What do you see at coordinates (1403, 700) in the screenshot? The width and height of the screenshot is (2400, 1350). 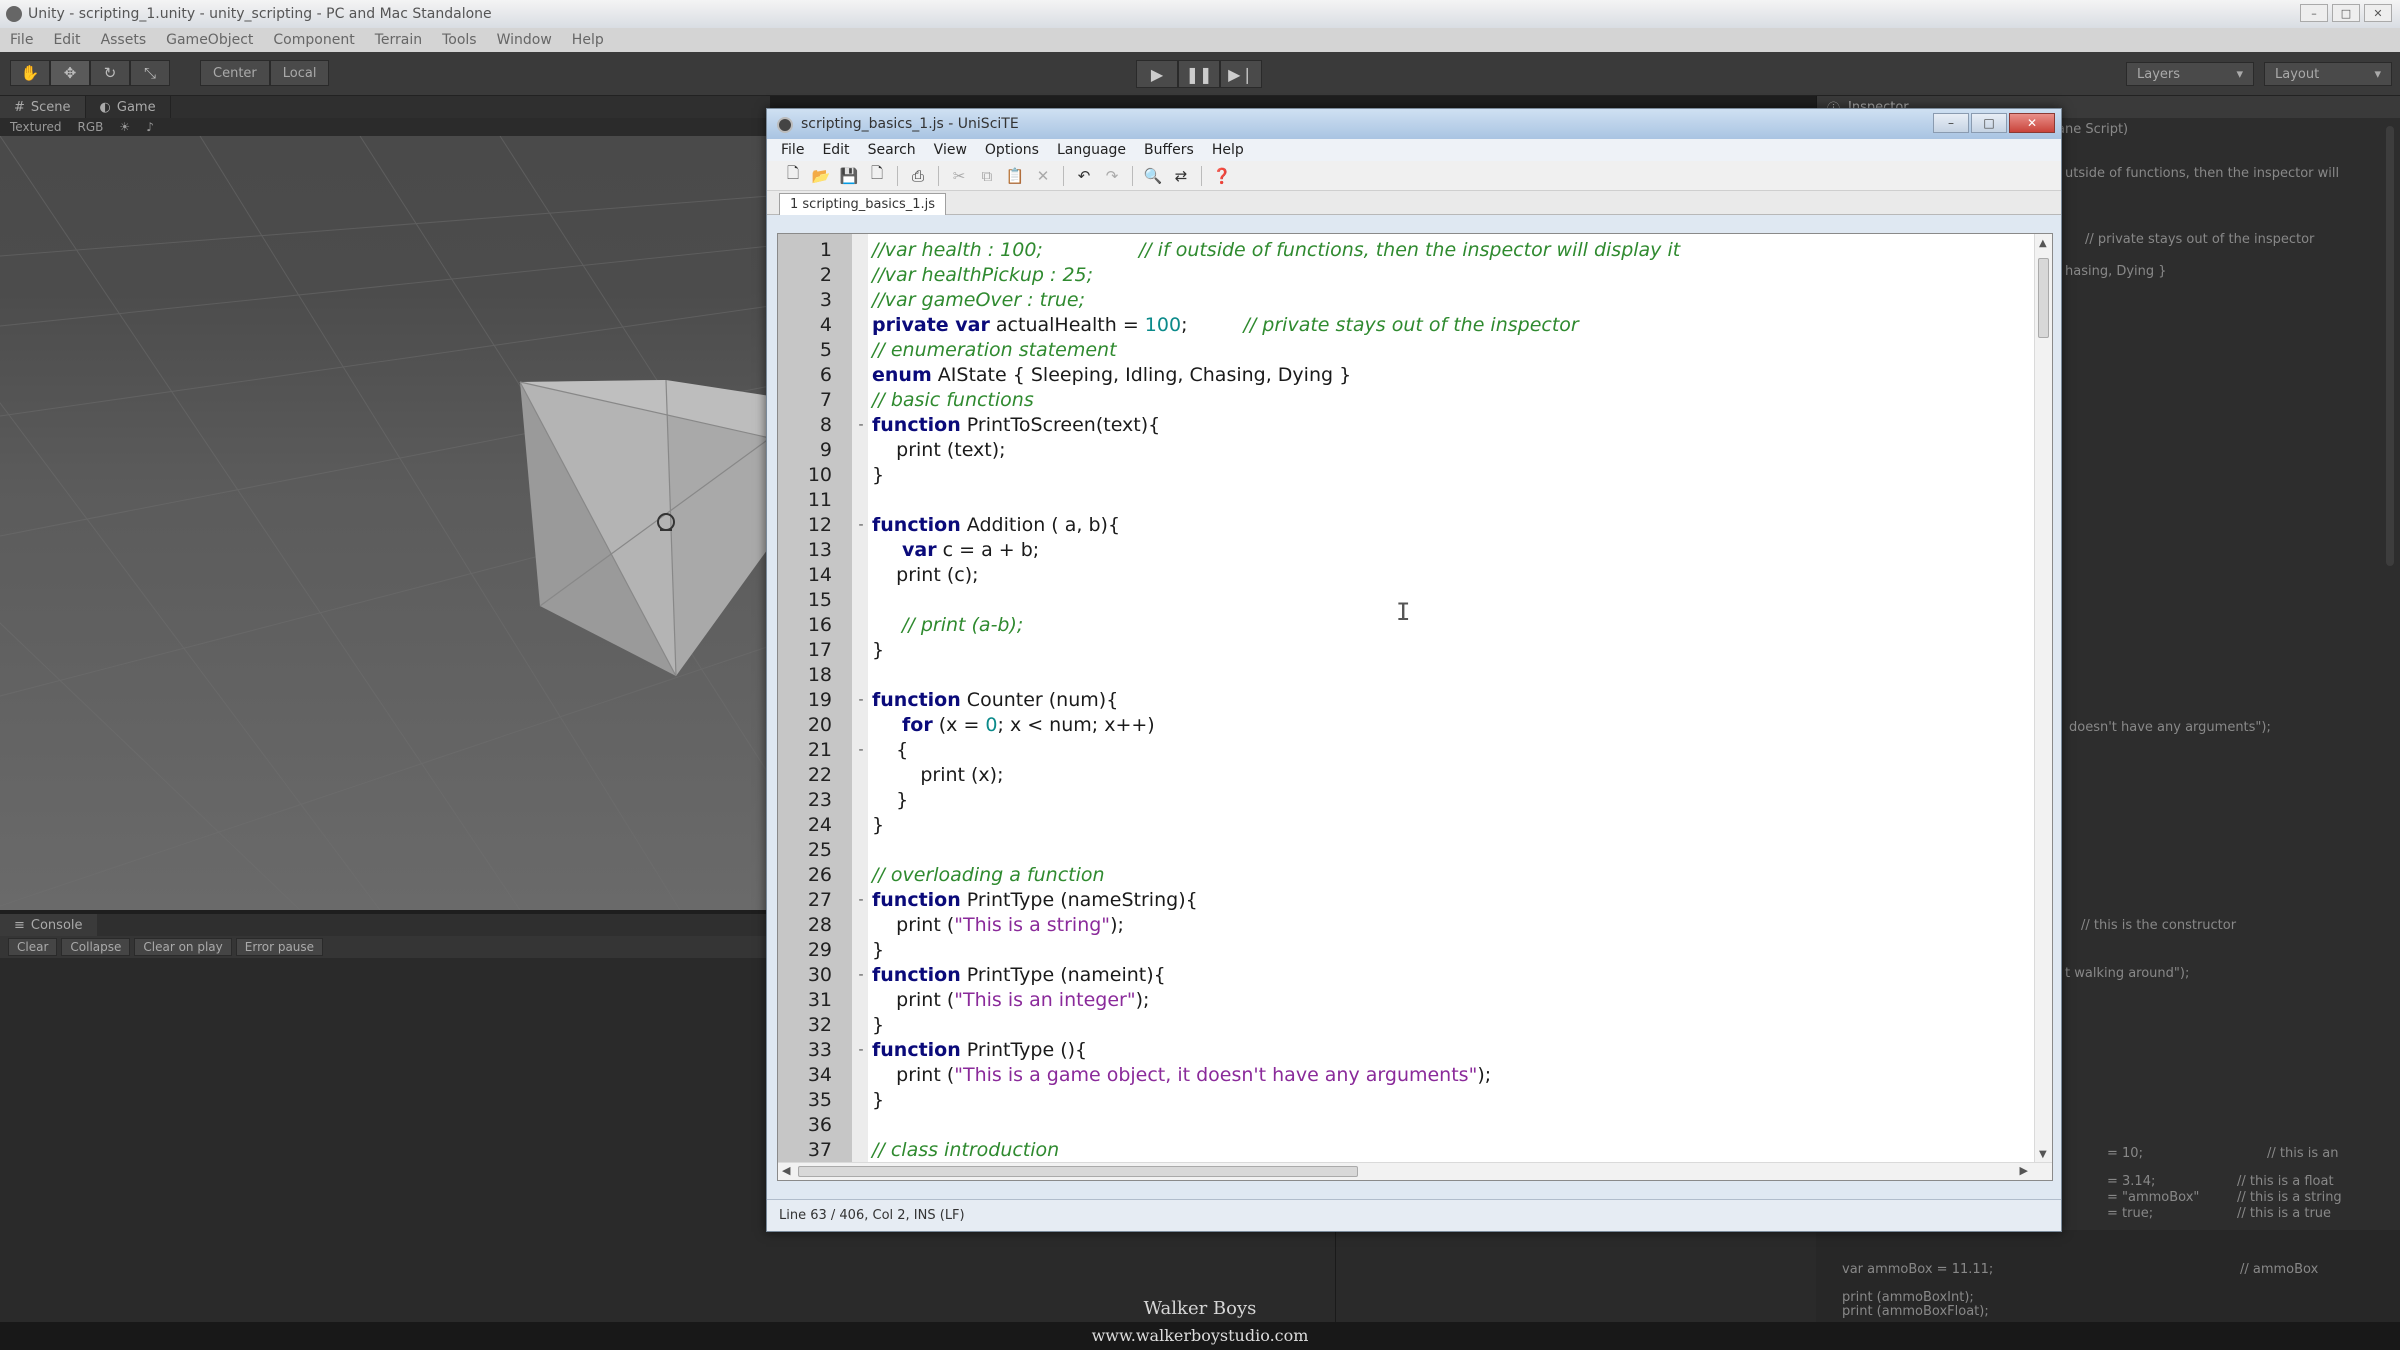 I see `code-line: 19 - function Counter (num){` at bounding box center [1403, 700].